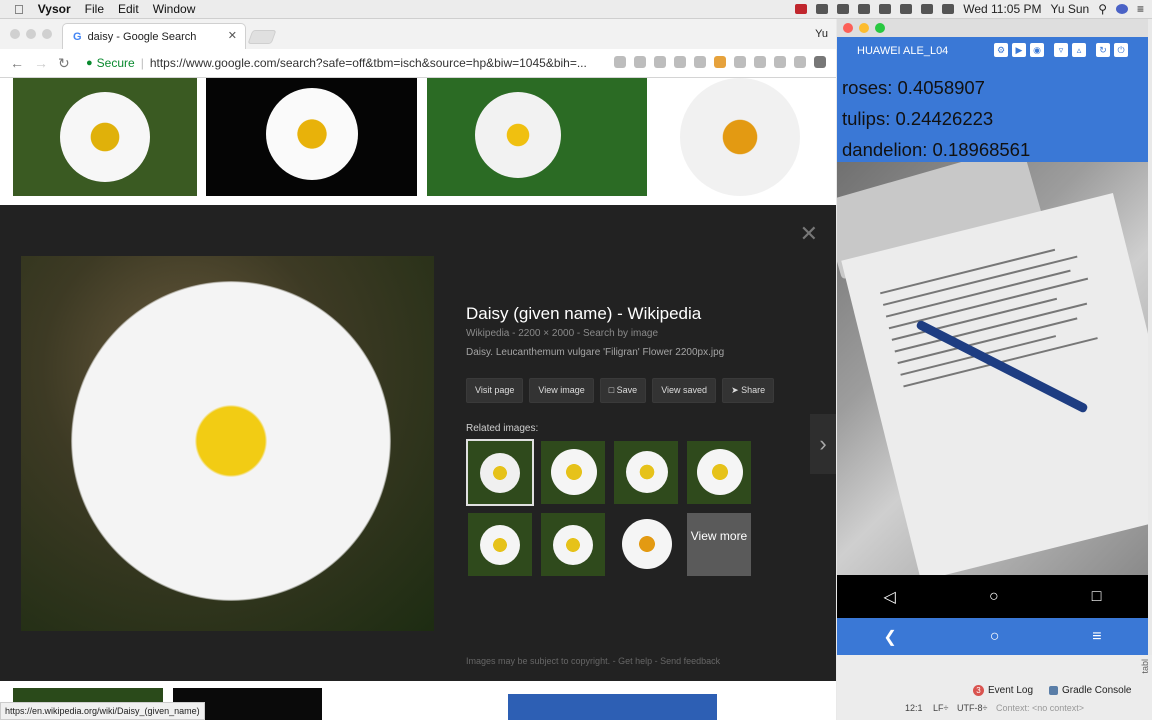  Describe the element at coordinates (972, 708) in the screenshot. I see `encoding: UTF-8÷` at that location.